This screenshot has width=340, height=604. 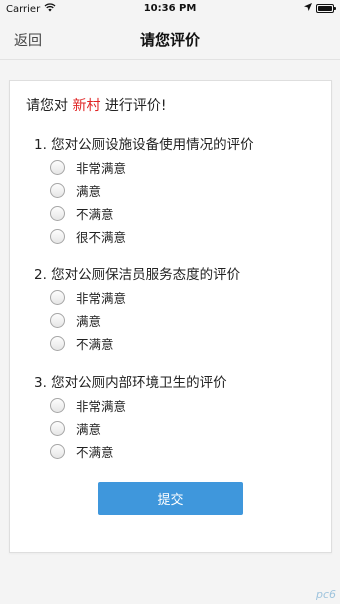 I want to click on option-label: 很不满意, so click(x=101, y=237).